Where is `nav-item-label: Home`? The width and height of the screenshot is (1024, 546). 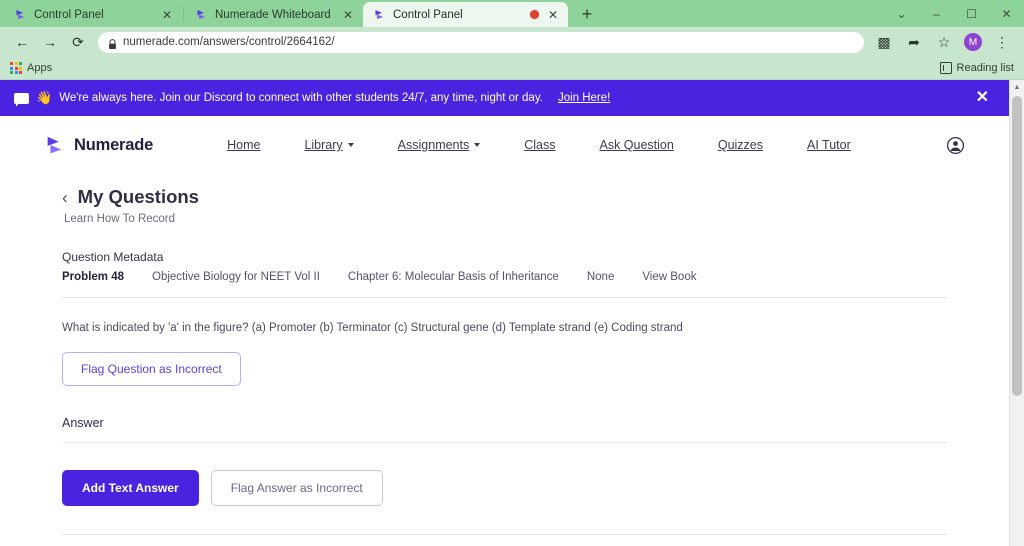
nav-item-label: Home is located at coordinates (244, 145).